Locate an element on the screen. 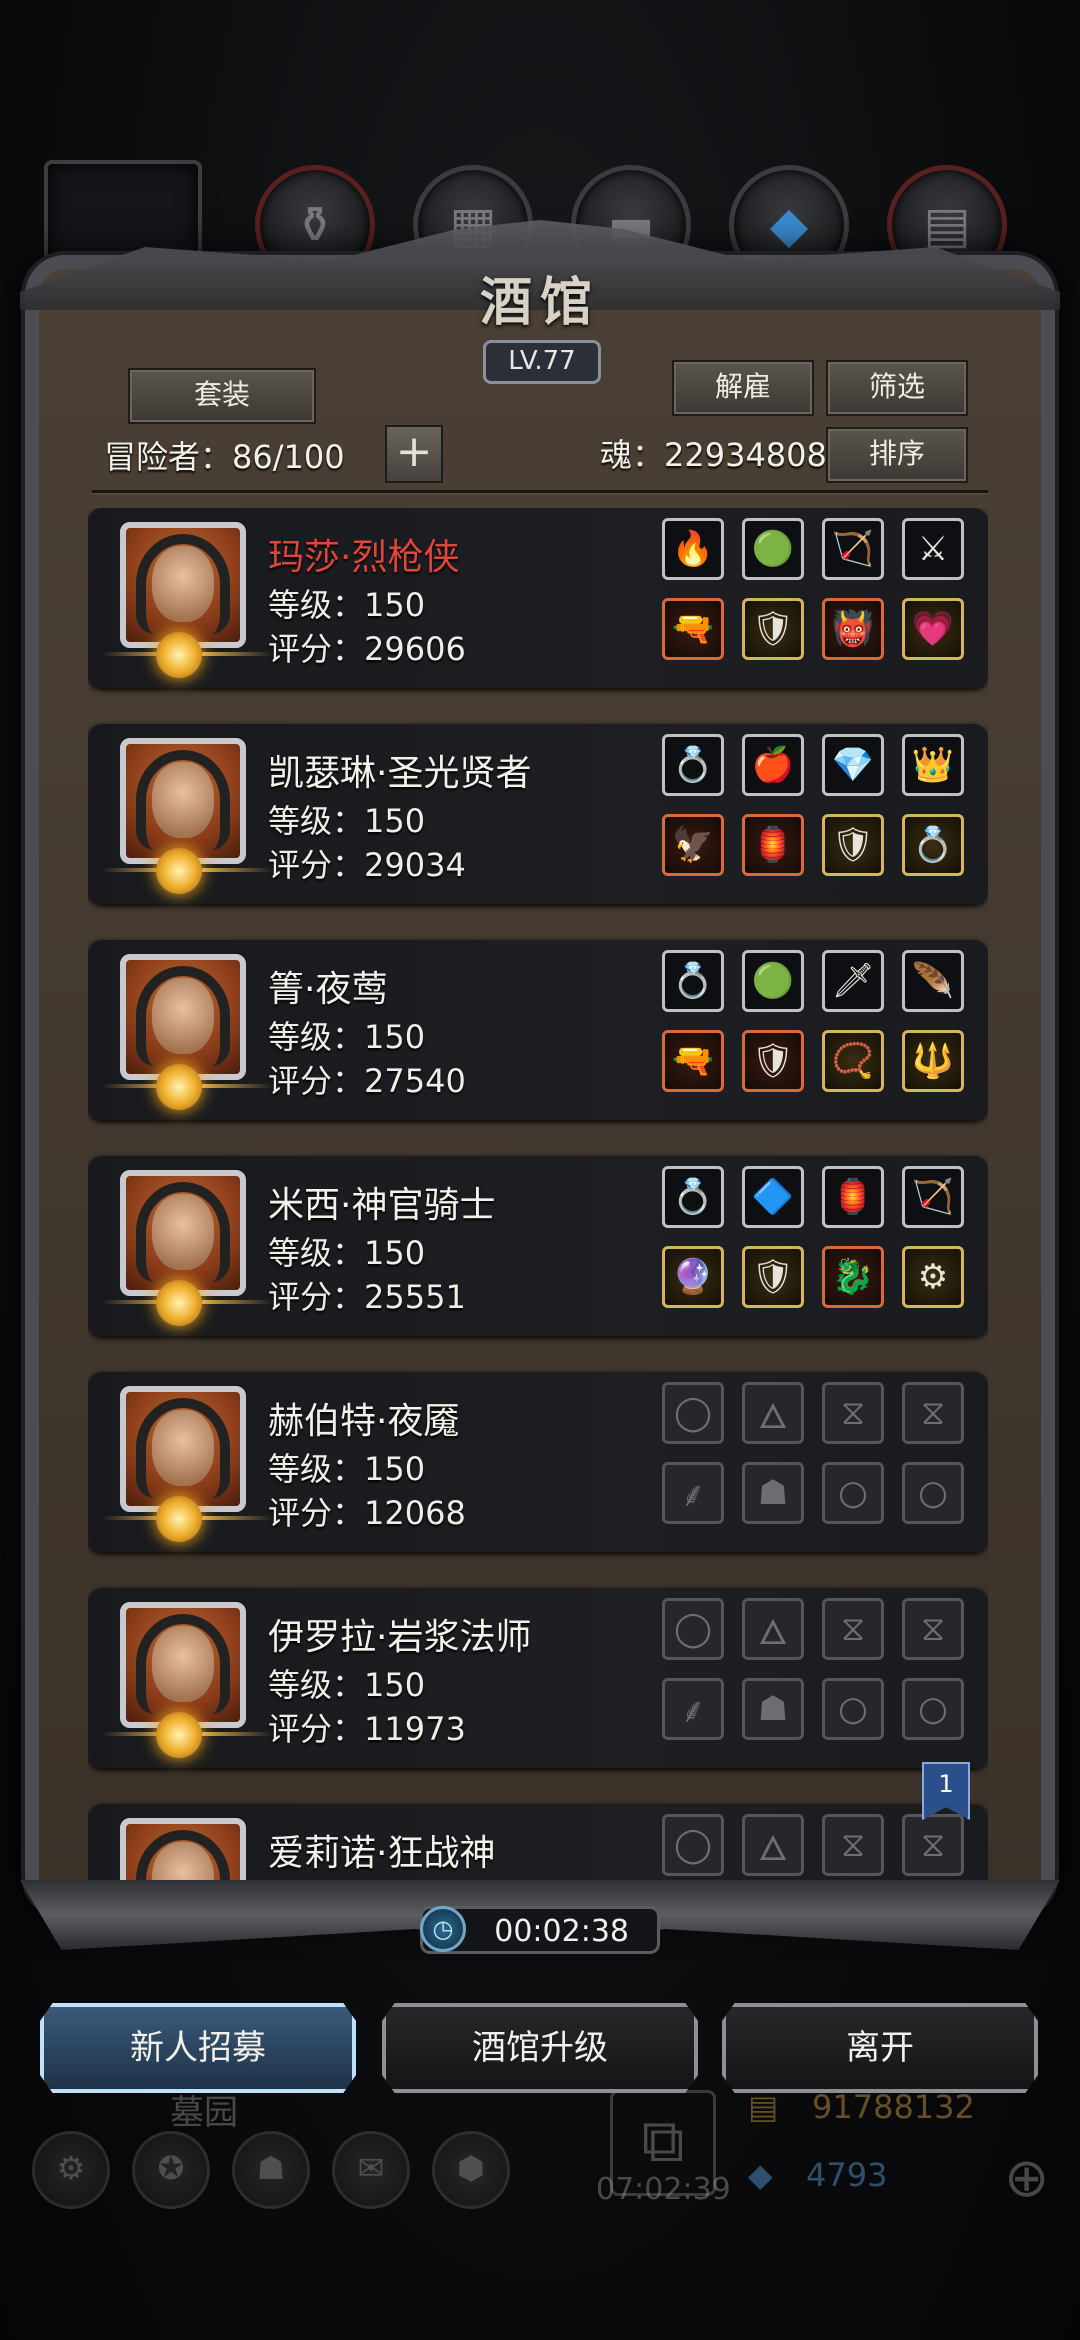 The image size is (1080, 2340). equipment-grid: 💍 🍎 💎 👑 🦅 🏮 🛡 💍 is located at coordinates (817, 815).